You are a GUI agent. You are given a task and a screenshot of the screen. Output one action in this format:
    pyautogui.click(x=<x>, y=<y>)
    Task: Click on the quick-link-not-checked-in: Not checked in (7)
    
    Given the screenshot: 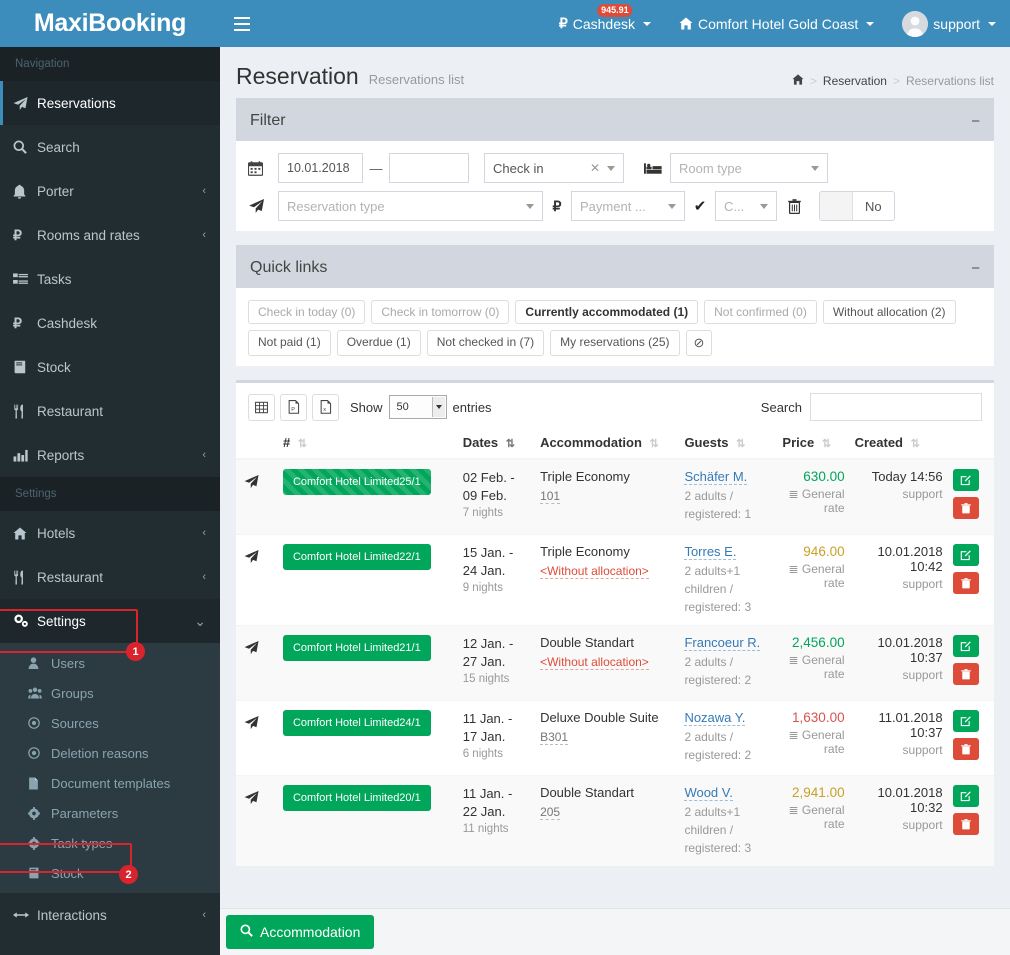 What is the action you would take?
    pyautogui.click(x=485, y=343)
    